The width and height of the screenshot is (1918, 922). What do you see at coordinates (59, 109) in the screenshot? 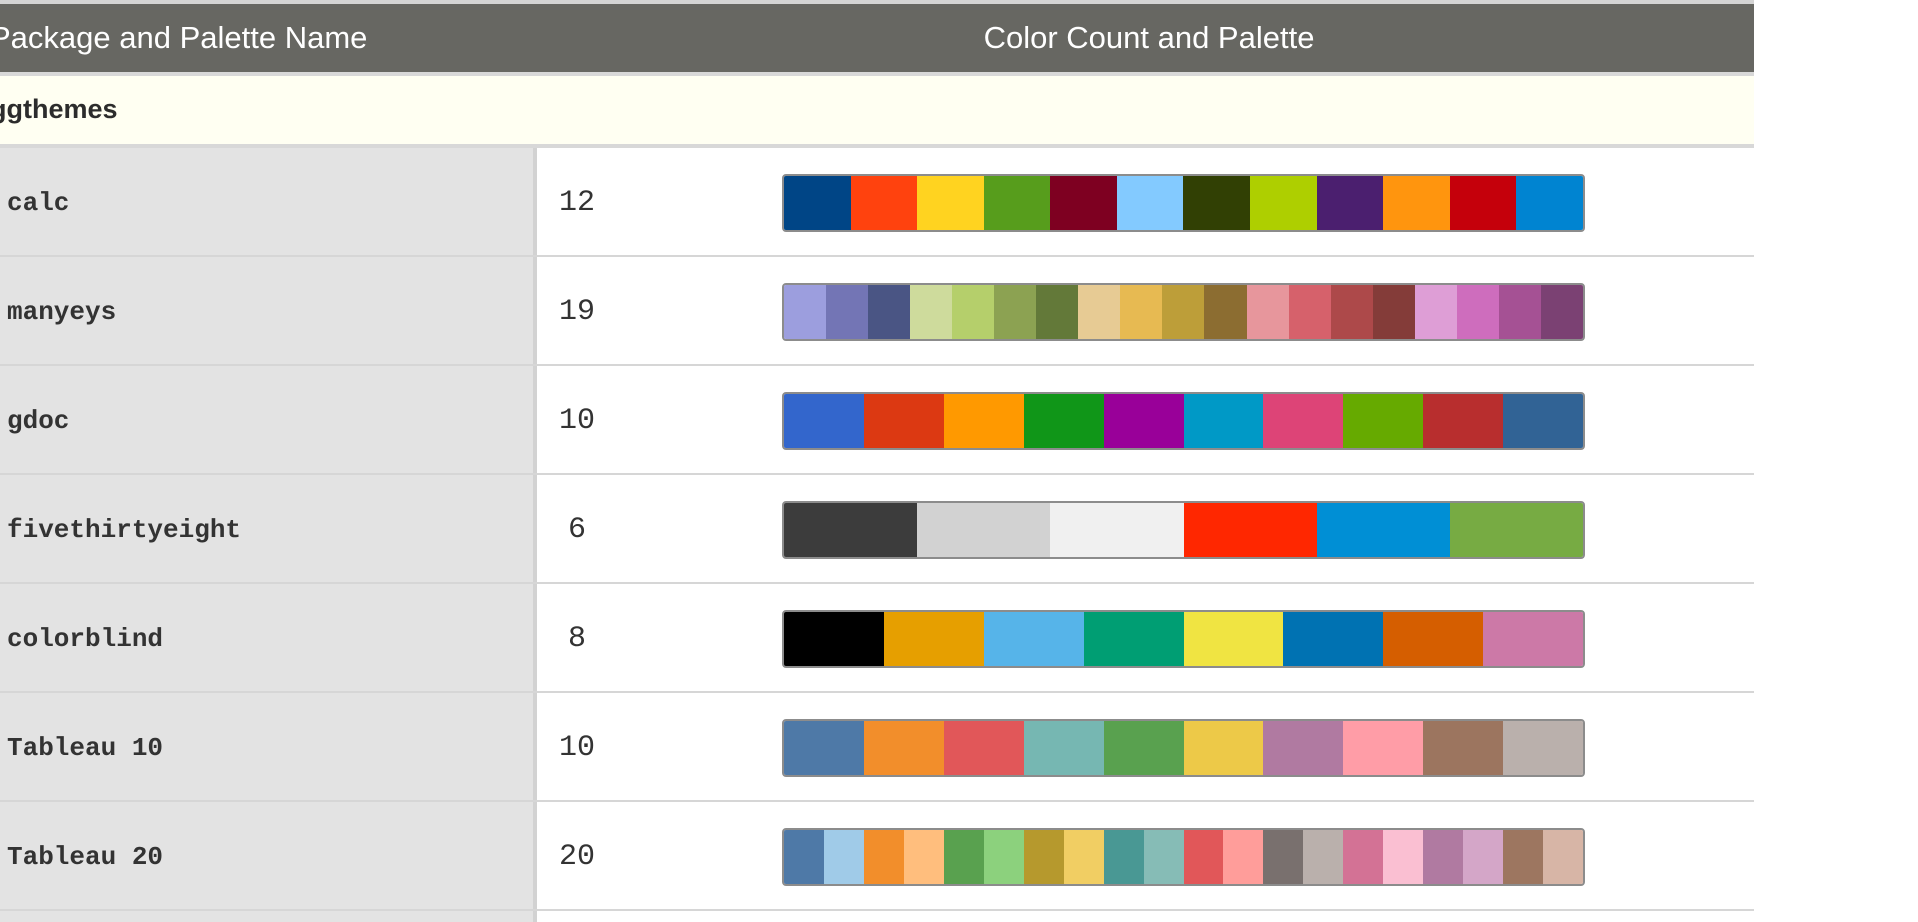
I see `group-label: ggthemes` at bounding box center [59, 109].